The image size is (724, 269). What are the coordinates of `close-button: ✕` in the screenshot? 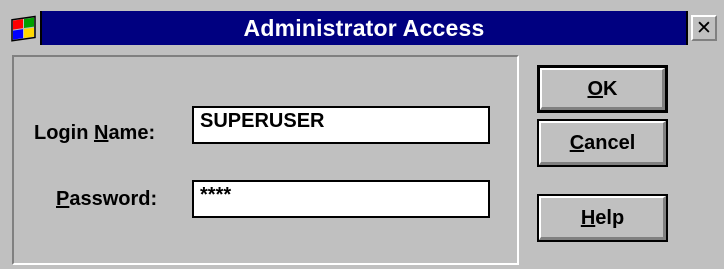 It's located at (703, 28).